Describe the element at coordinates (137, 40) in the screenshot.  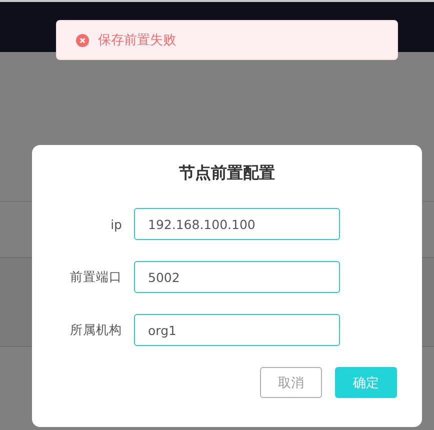
I see `error-message: 保存前置失败` at that location.